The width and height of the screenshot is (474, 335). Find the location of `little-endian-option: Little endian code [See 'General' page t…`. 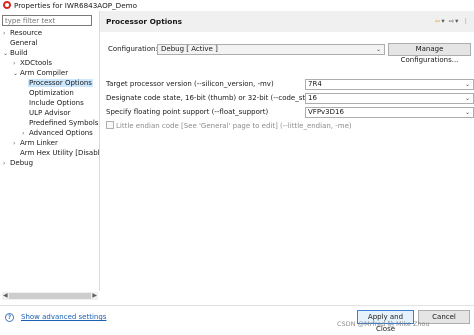

little-endian-option: Little endian code [See 'General' page t… is located at coordinates (229, 125).